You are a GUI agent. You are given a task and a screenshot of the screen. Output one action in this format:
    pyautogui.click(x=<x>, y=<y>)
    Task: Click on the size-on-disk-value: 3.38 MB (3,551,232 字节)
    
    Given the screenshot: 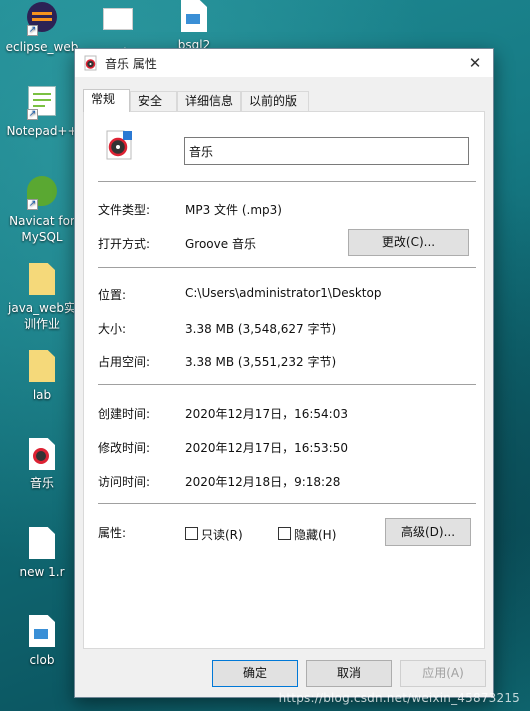 What is the action you would take?
    pyautogui.click(x=261, y=362)
    